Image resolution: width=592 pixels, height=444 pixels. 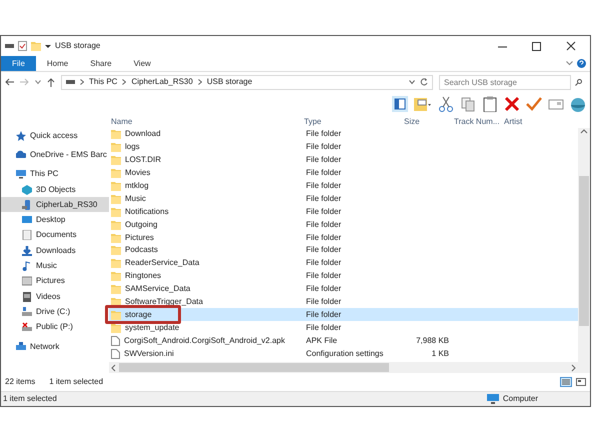 What do you see at coordinates (468, 104) in the screenshot?
I see `copy-icon` at bounding box center [468, 104].